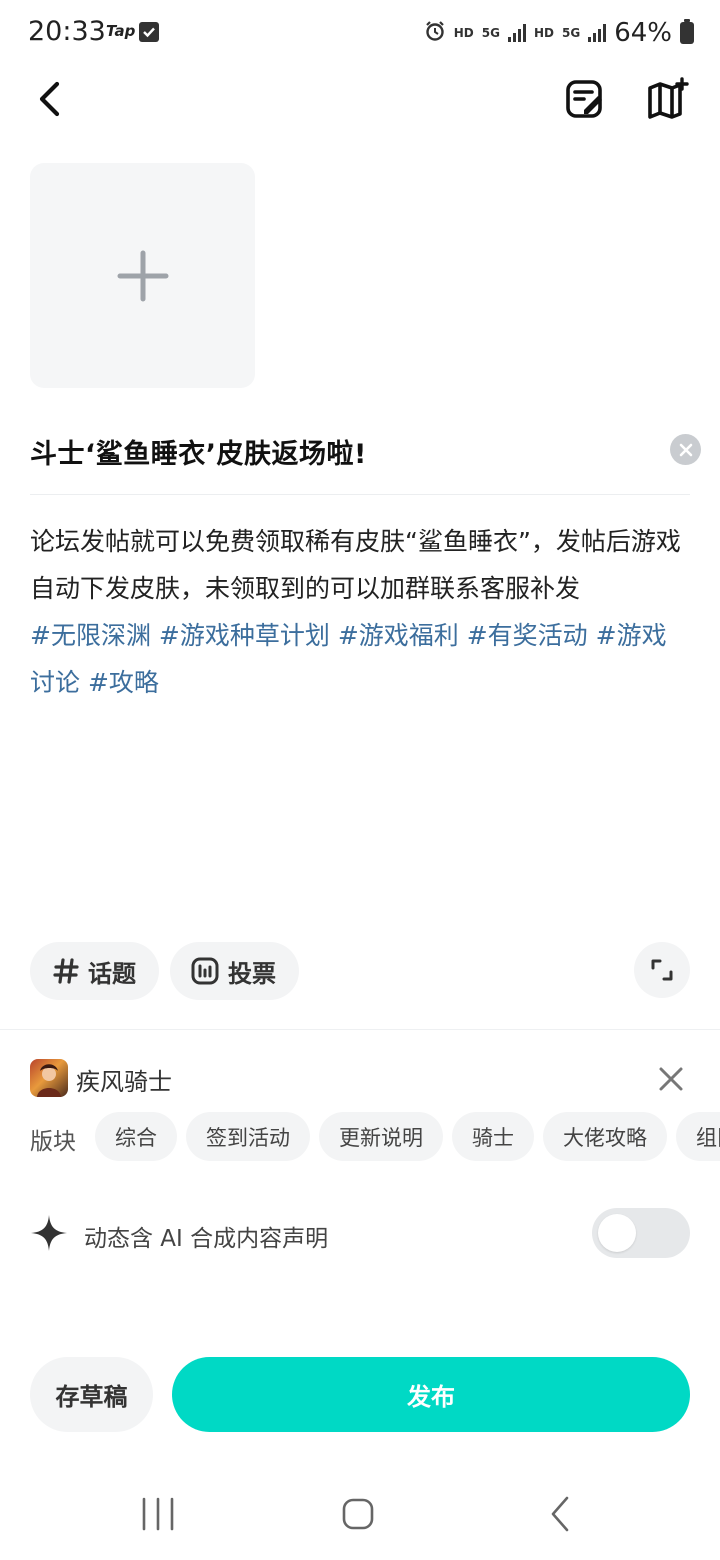  I want to click on battery-icon, so click(687, 31).